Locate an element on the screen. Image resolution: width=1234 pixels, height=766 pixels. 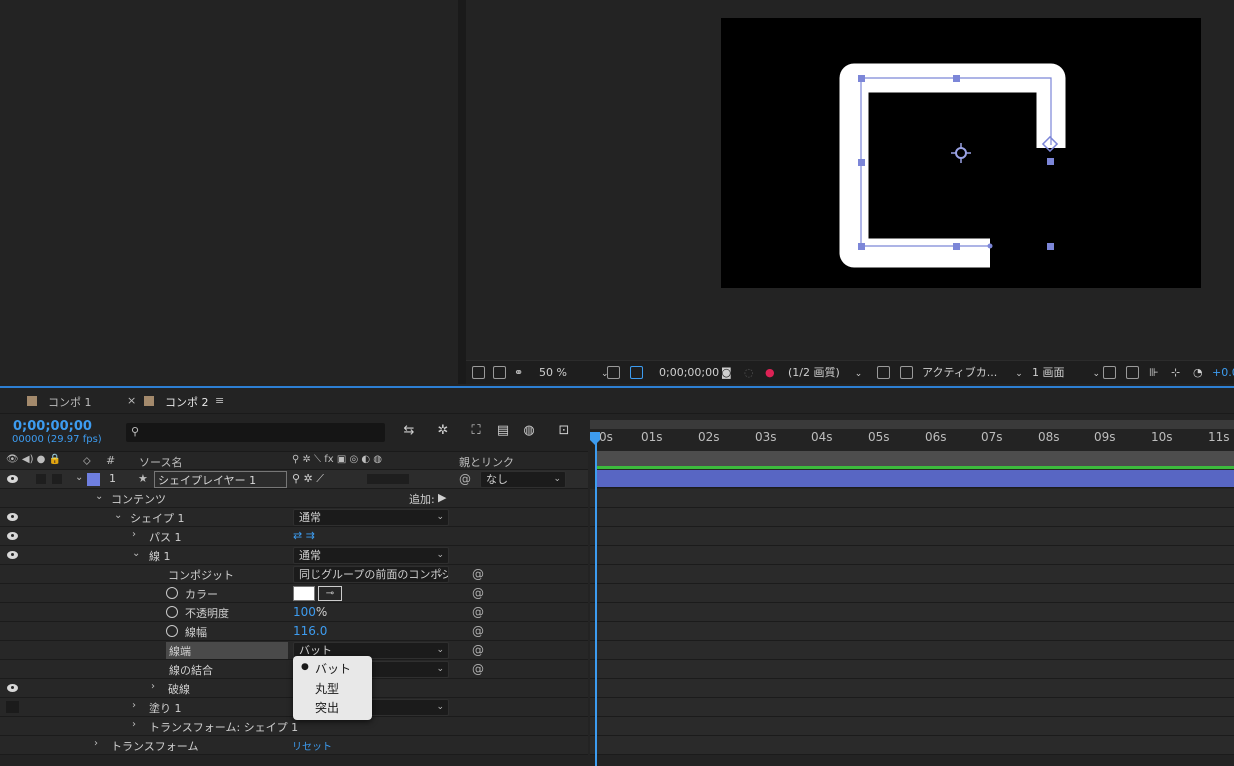
tab-comp-1: コンポ 1 is located at coordinates (70, 402).